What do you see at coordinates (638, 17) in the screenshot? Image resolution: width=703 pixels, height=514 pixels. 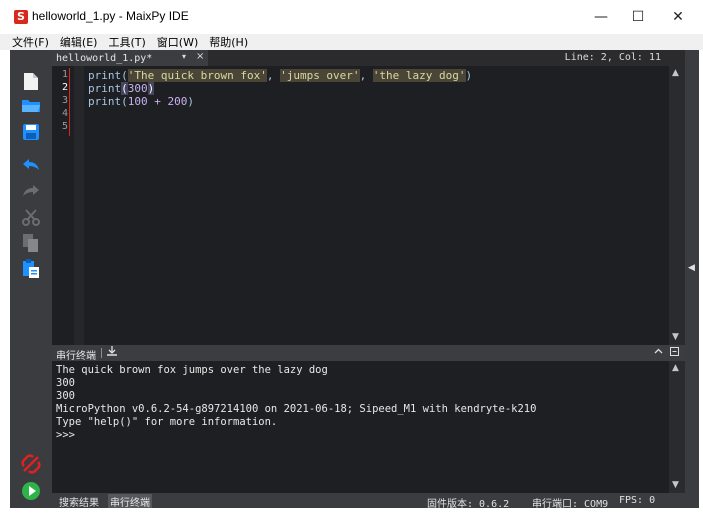 I see `maximize-button: ☐` at bounding box center [638, 17].